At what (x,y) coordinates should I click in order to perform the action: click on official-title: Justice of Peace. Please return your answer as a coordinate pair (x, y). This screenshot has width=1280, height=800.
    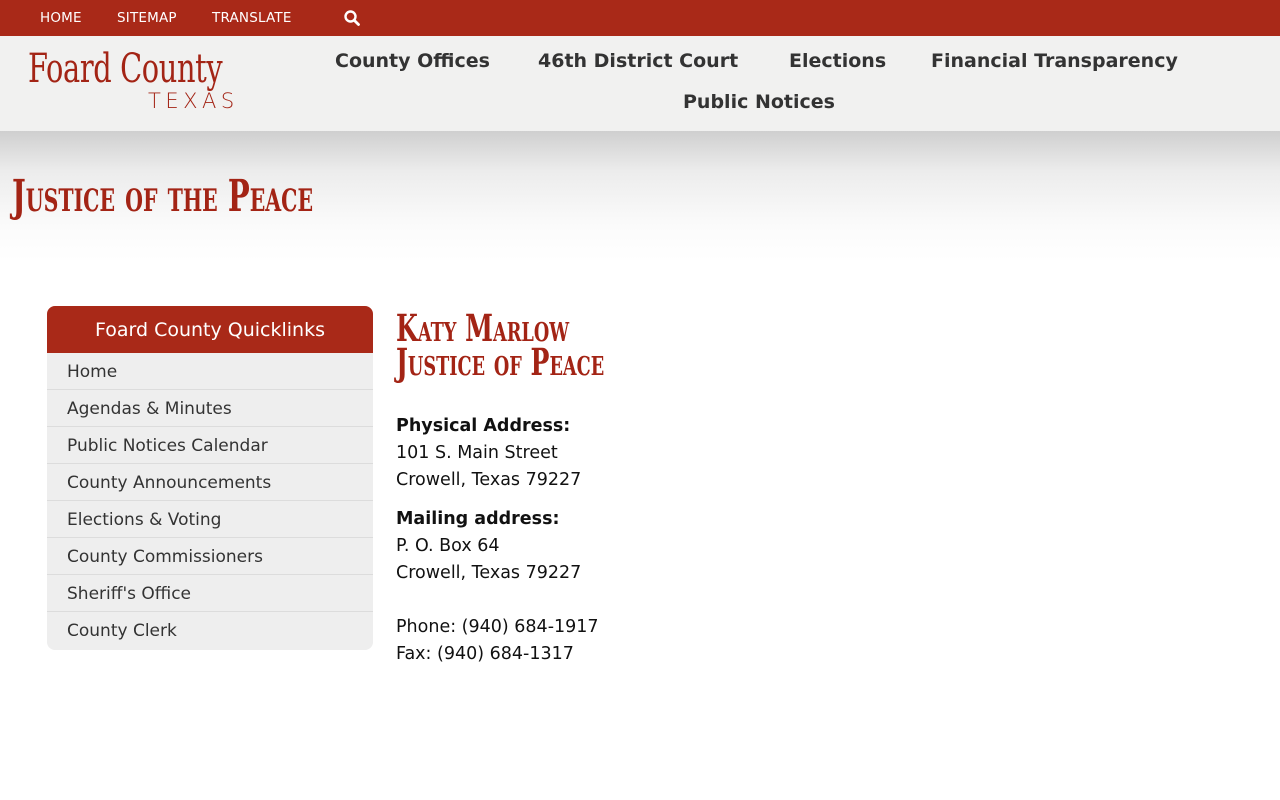
    Looking at the image, I should click on (500, 362).